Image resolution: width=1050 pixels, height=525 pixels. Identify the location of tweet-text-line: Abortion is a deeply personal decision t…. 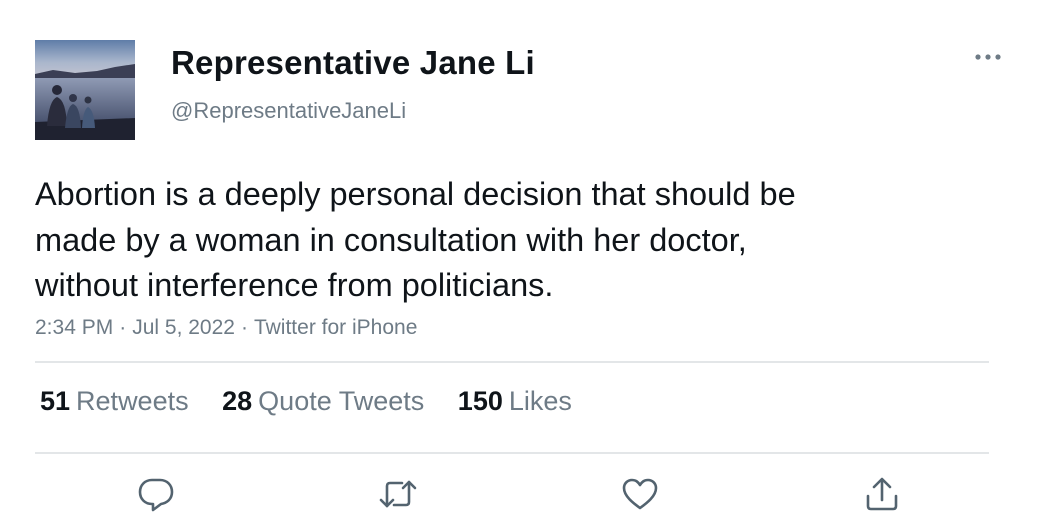
(415, 194).